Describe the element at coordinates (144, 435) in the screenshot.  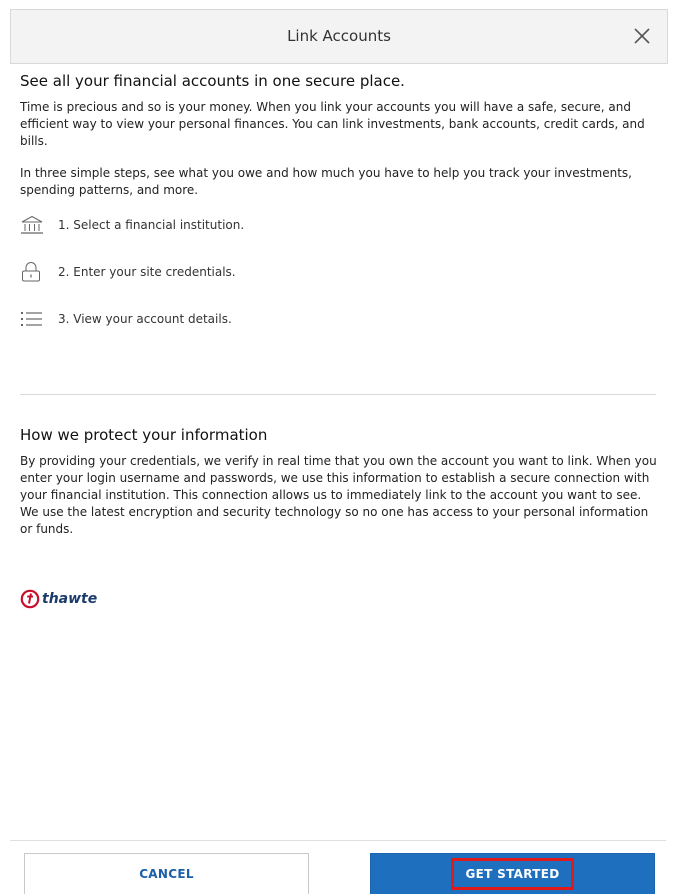
I see `protect-heading: How we protect your information` at that location.